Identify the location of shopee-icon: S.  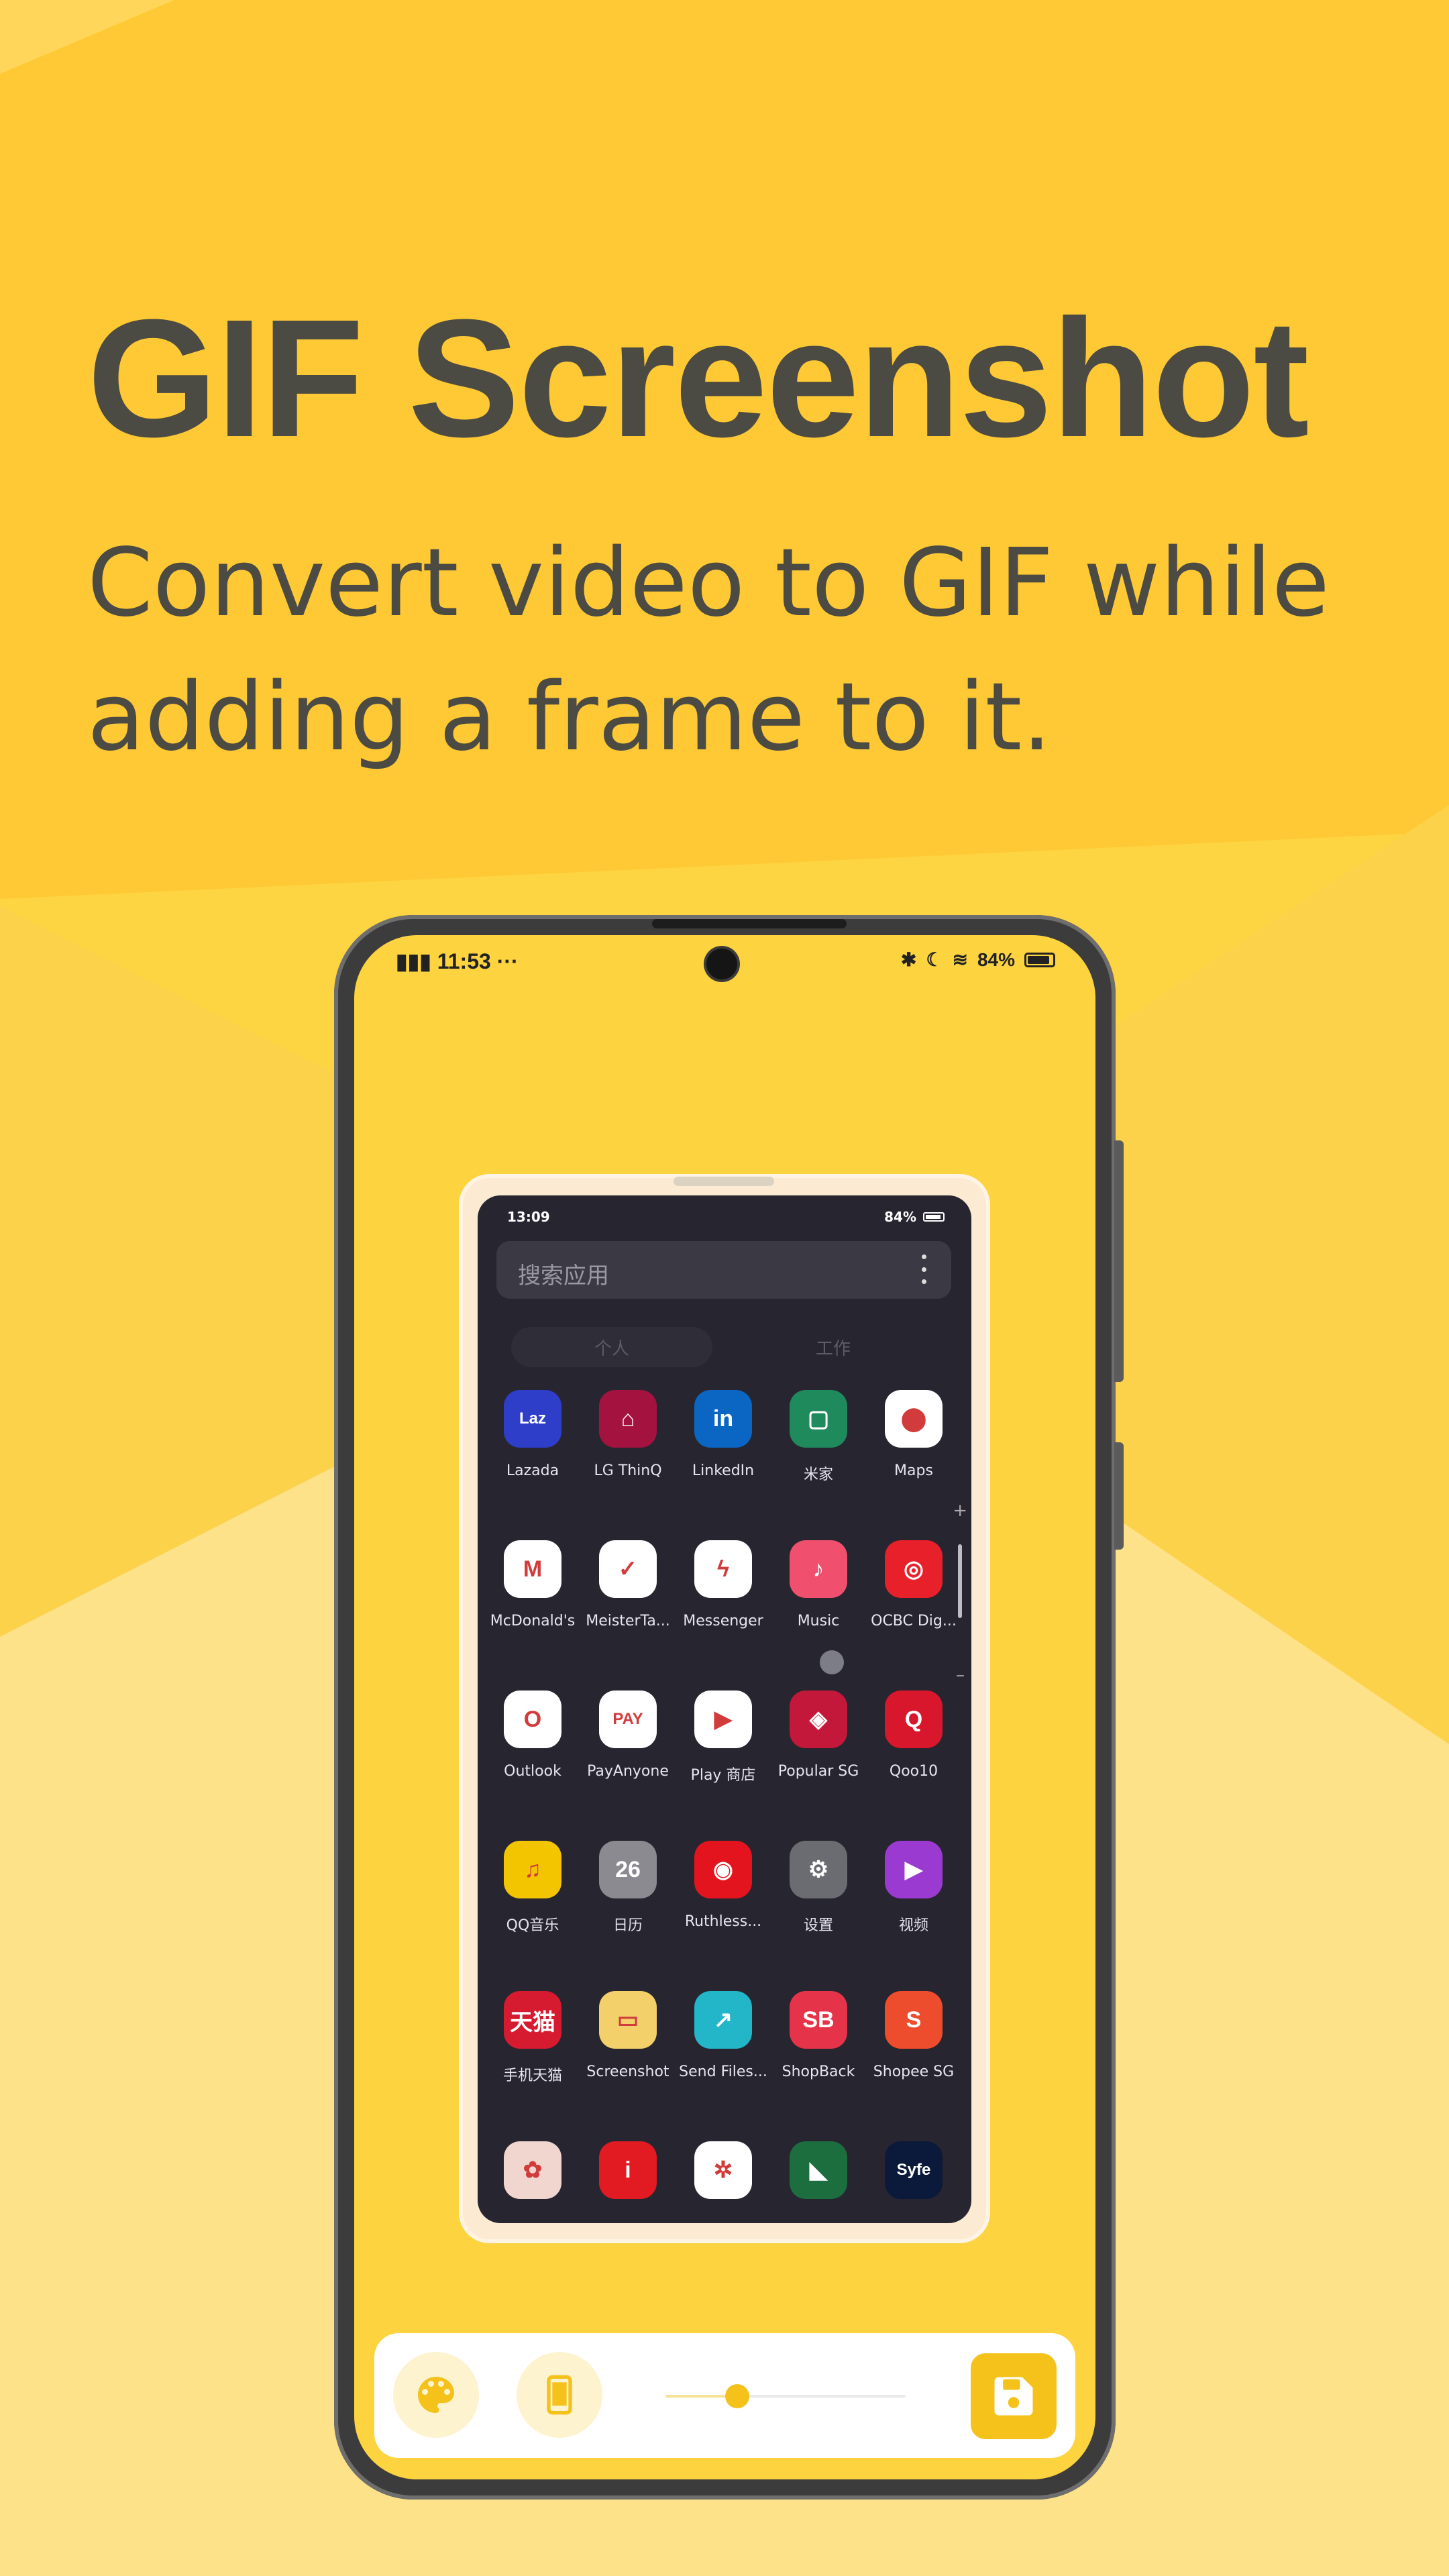
(914, 2020).